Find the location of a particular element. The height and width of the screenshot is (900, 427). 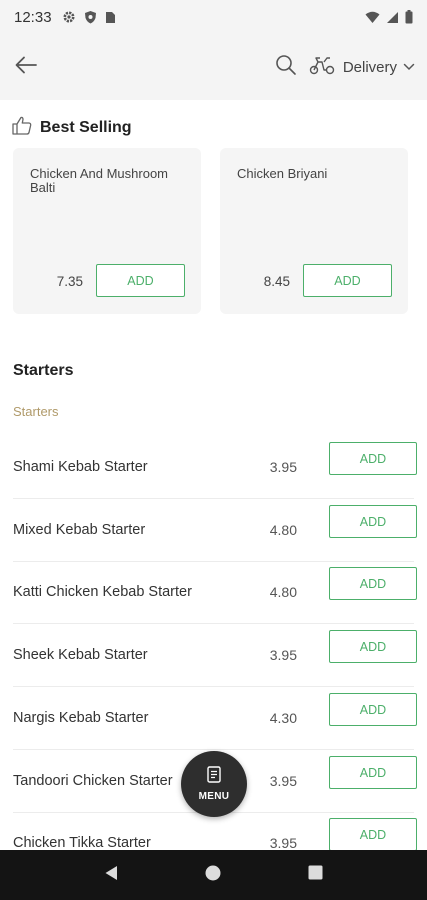

best-selling-card: Chicken Briyani 8.45 ADD is located at coordinates (314, 231).